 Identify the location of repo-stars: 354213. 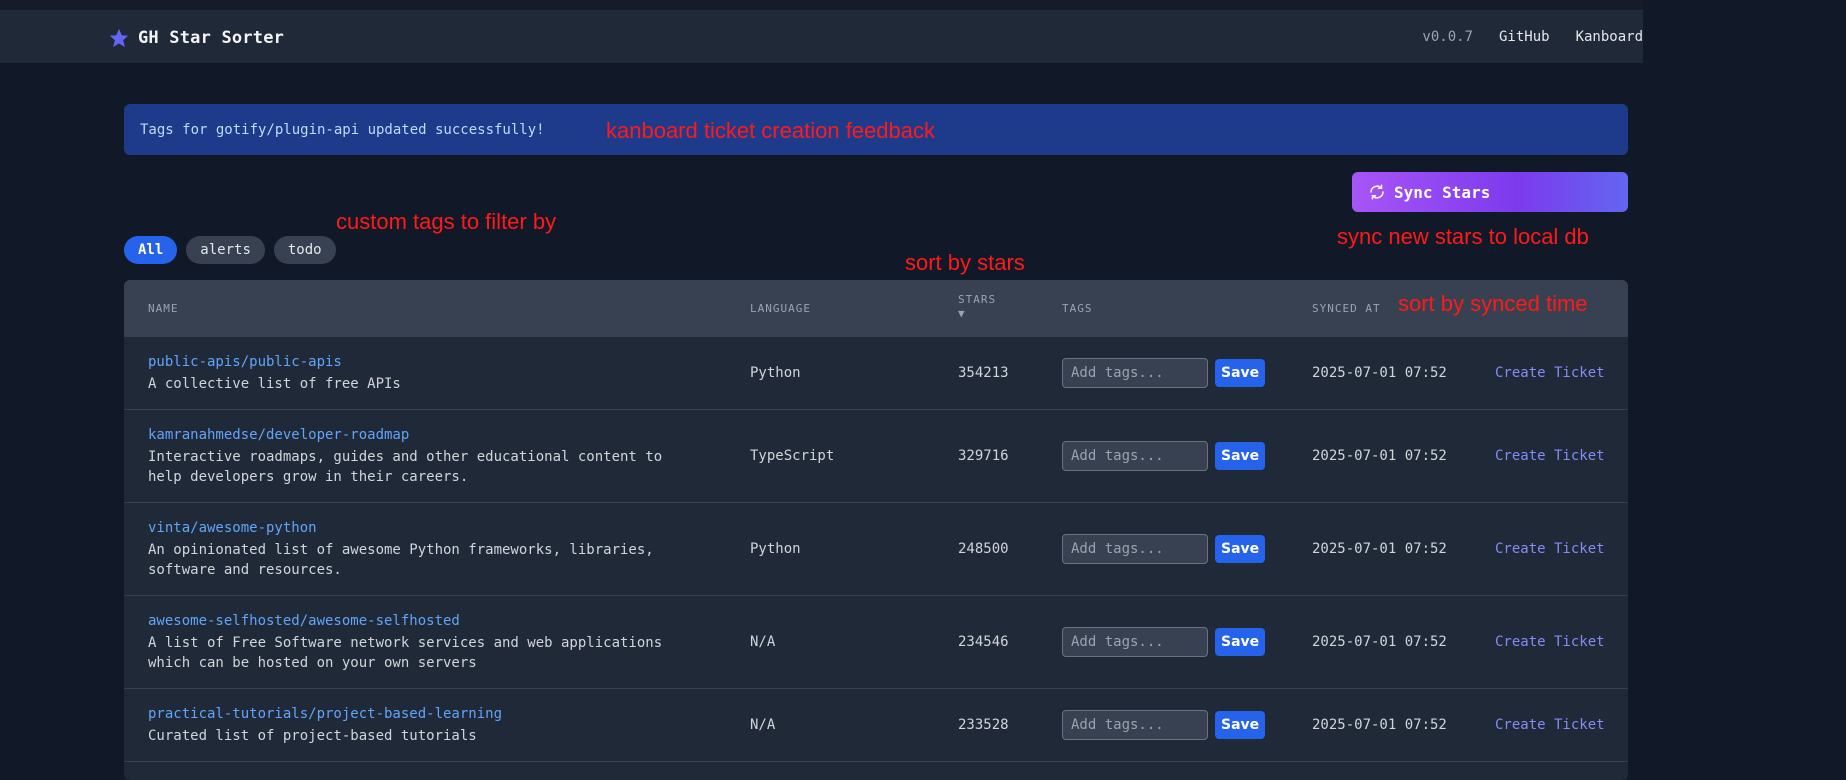
(983, 373).